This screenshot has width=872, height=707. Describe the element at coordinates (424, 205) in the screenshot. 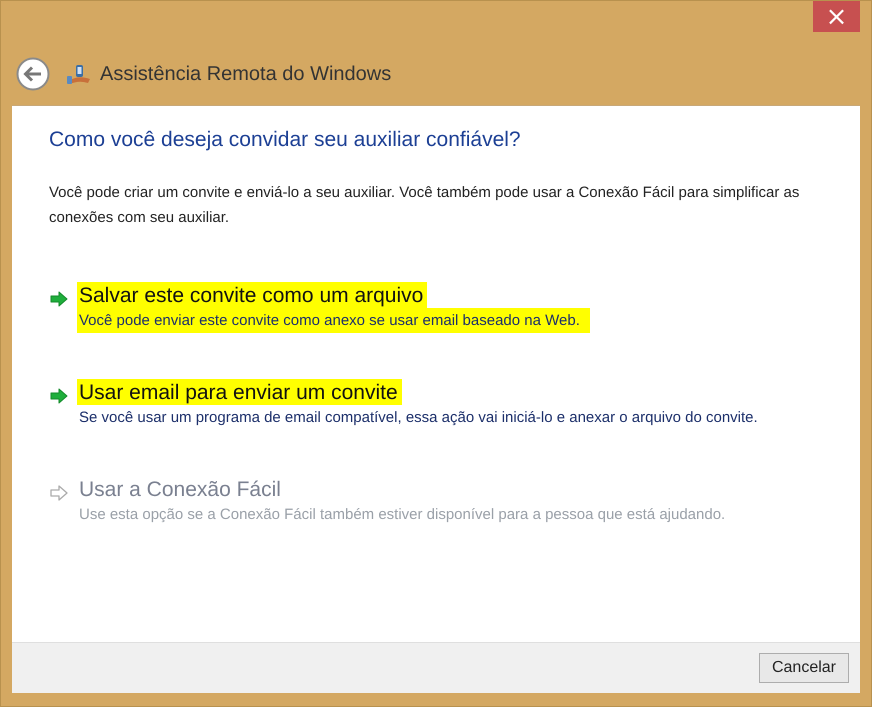

I see `intro-text: Você pode criar um convite e enviá-lo a seu auxiliar. Você também pode usar a Conexão Fácil para simplificar as conexões com seu auxiliar.` at that location.